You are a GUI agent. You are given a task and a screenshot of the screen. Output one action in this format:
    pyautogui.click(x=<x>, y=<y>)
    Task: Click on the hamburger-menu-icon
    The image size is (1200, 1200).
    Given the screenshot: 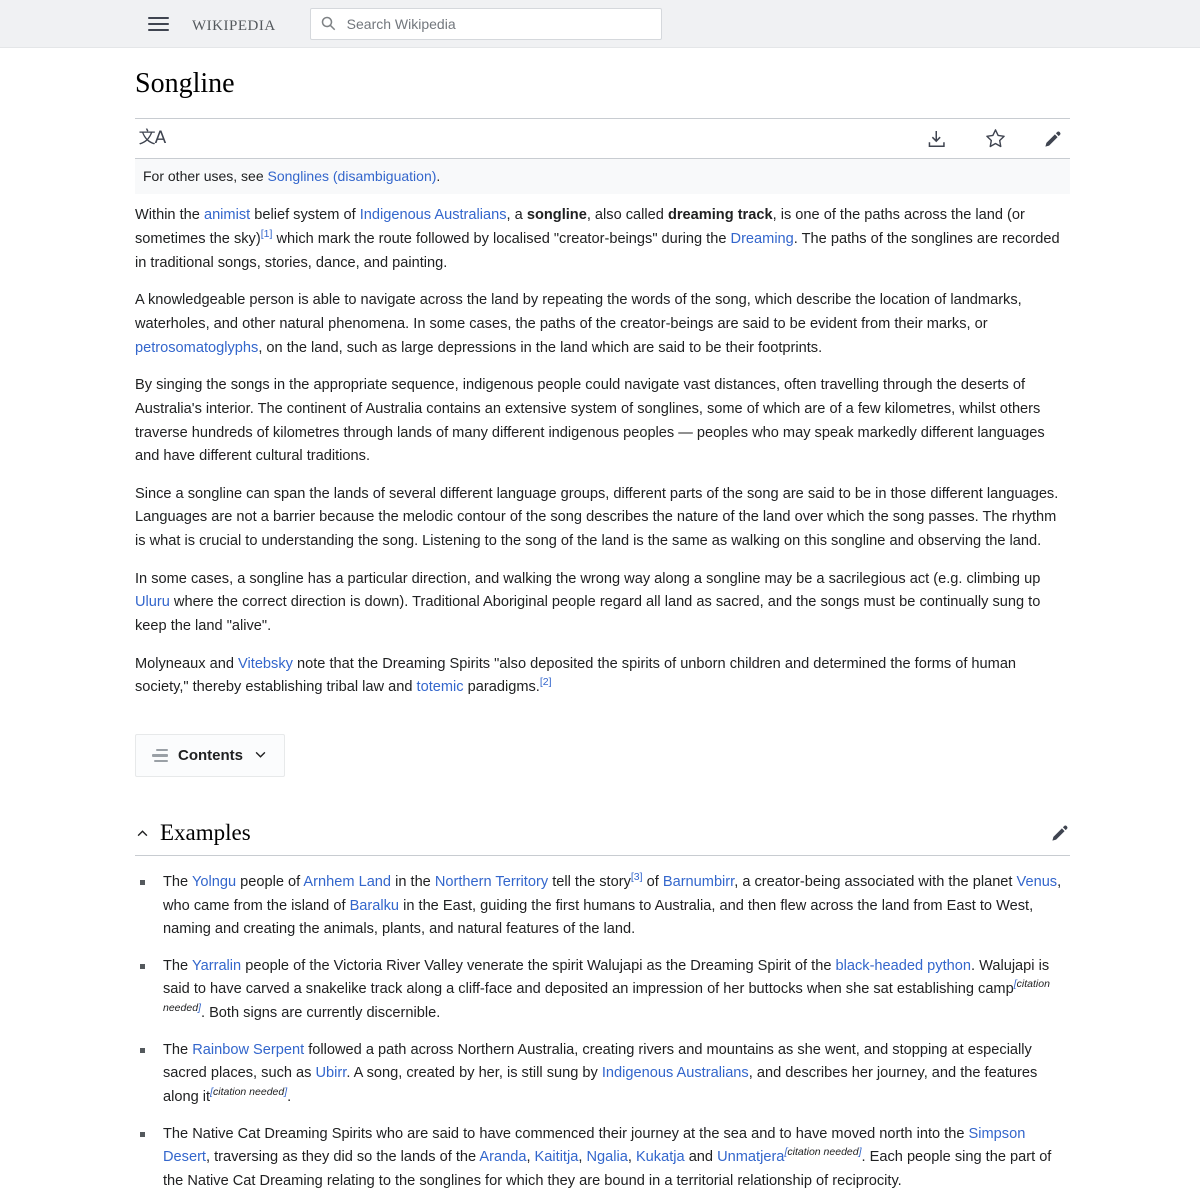 What is the action you would take?
    pyautogui.click(x=159, y=24)
    